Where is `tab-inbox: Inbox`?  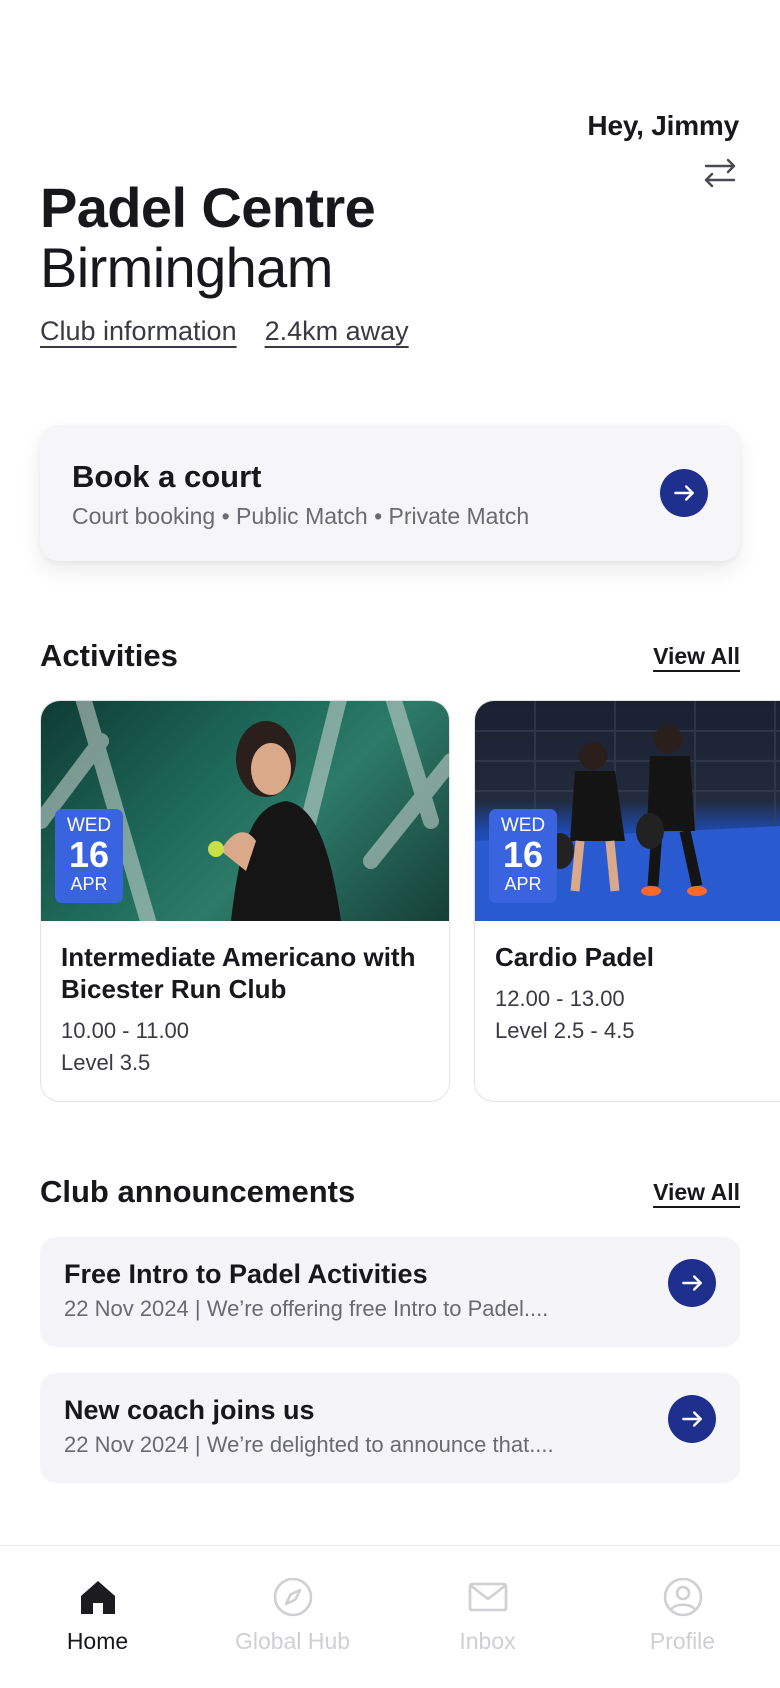 tab-inbox: Inbox is located at coordinates (487, 1617).